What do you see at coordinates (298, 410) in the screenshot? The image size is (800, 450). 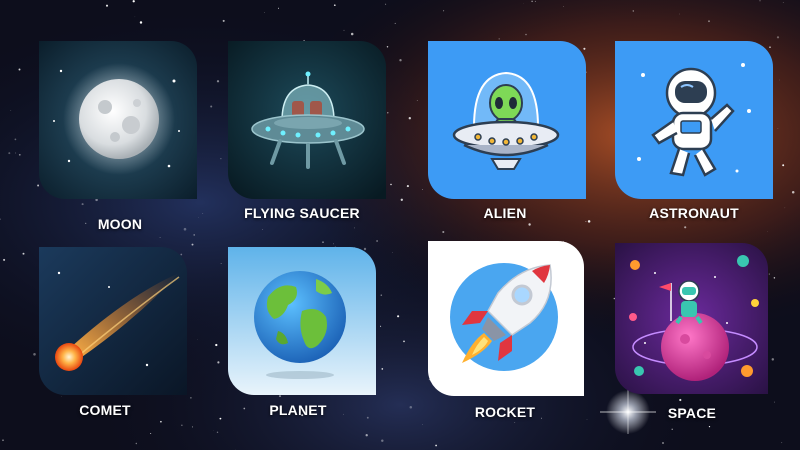 I see `planet-label: PLANET` at bounding box center [298, 410].